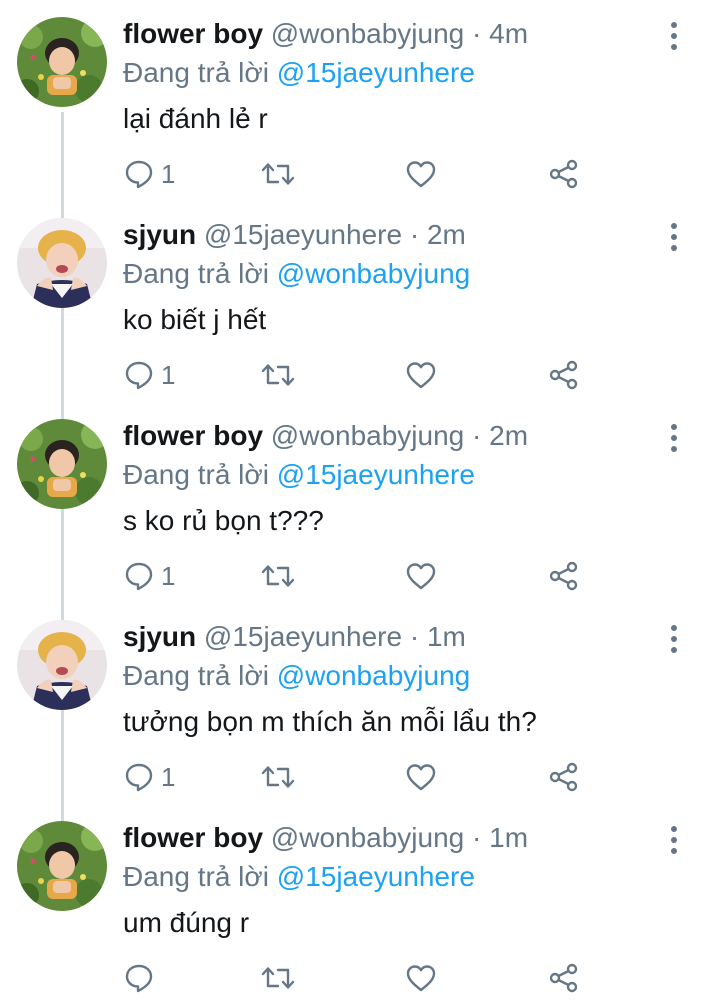 The width and height of the screenshot is (720, 1006). I want to click on tweet-header: flower boy @wonbabyjung · 2m, so click(325, 436).